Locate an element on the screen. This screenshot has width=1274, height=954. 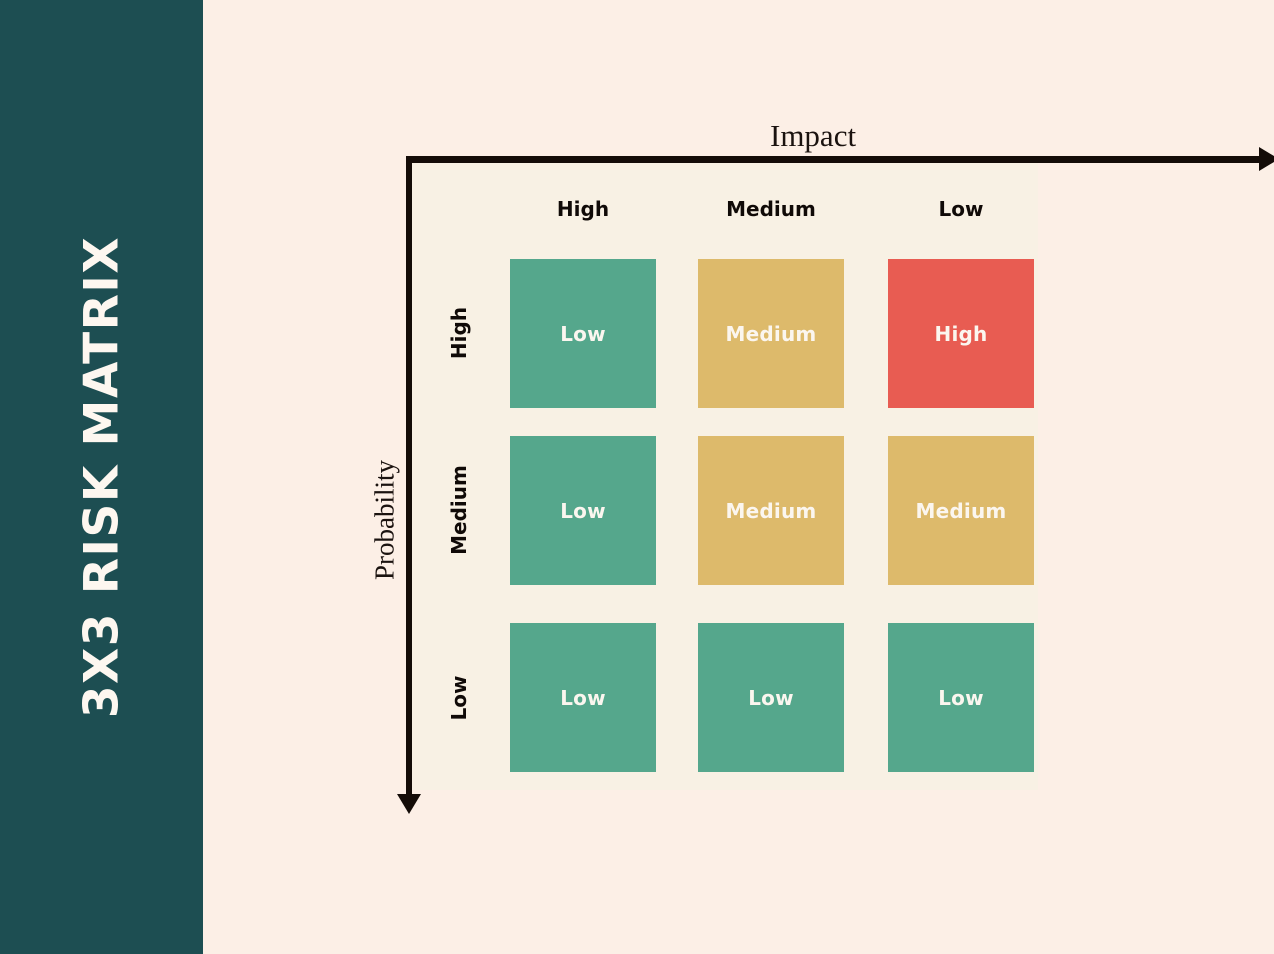
column-header-impact-high: High is located at coordinates (583, 209).